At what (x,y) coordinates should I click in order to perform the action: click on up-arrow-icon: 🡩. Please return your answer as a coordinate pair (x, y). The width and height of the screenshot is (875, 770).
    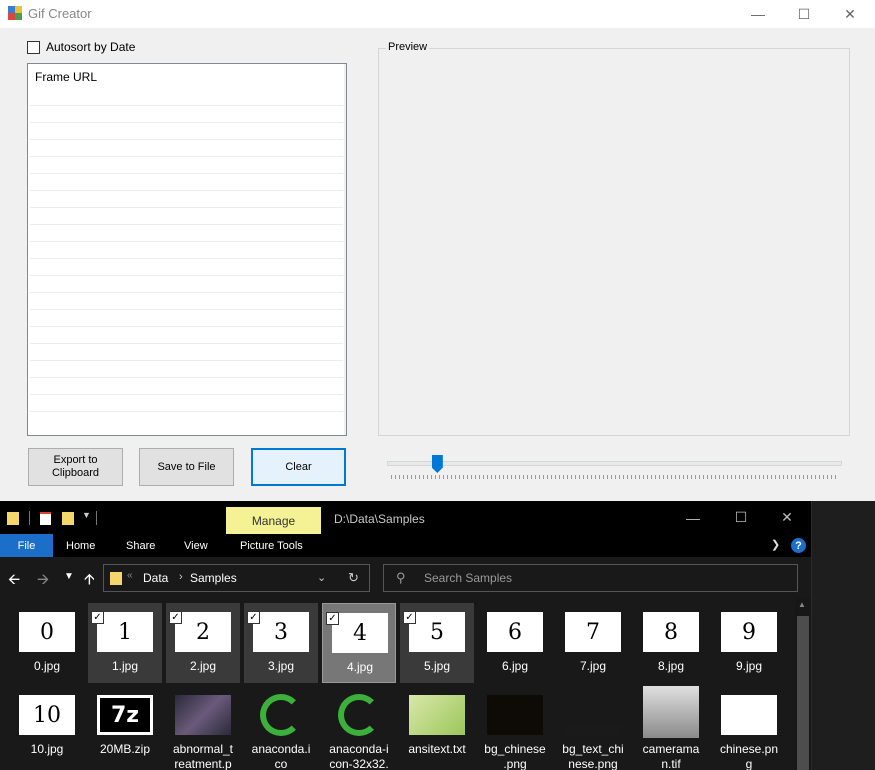
    Looking at the image, I should click on (89, 581).